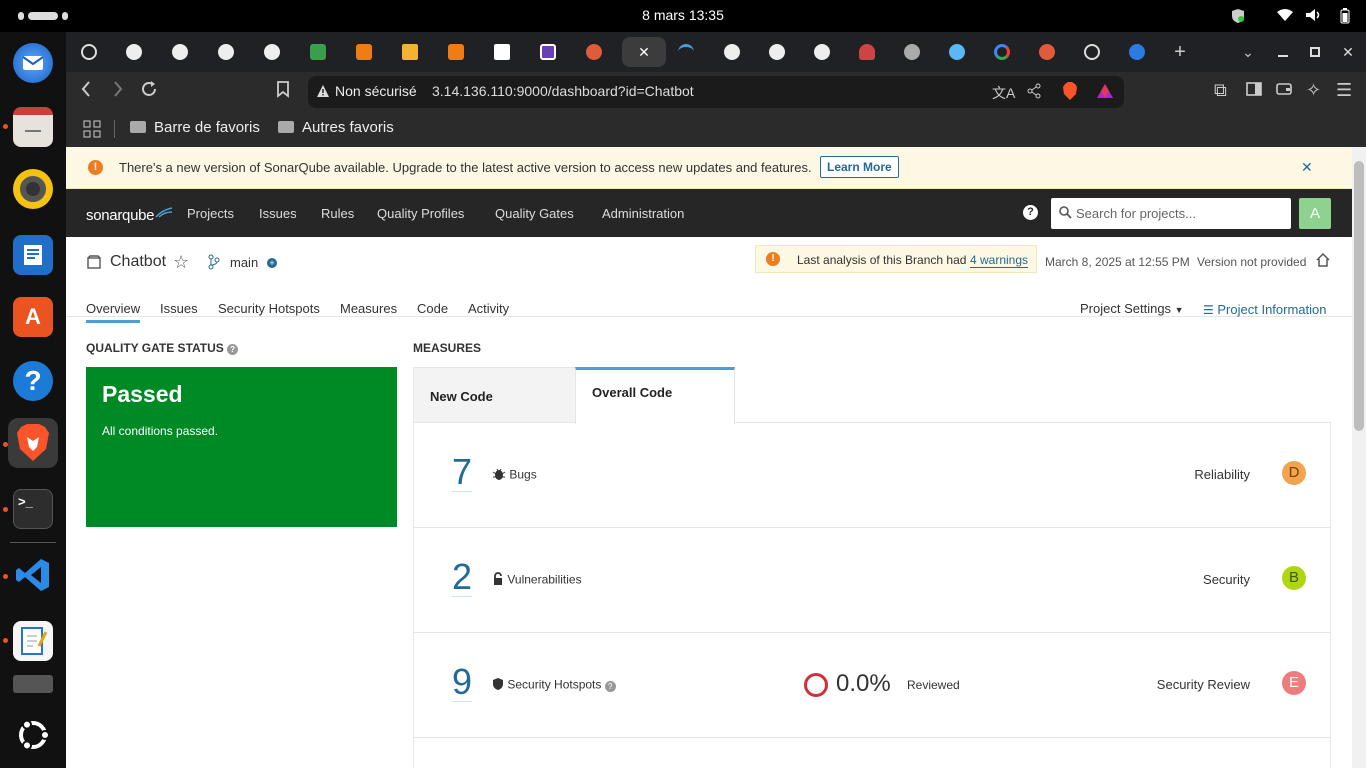  I want to click on nav-issues: Issues, so click(278, 213).